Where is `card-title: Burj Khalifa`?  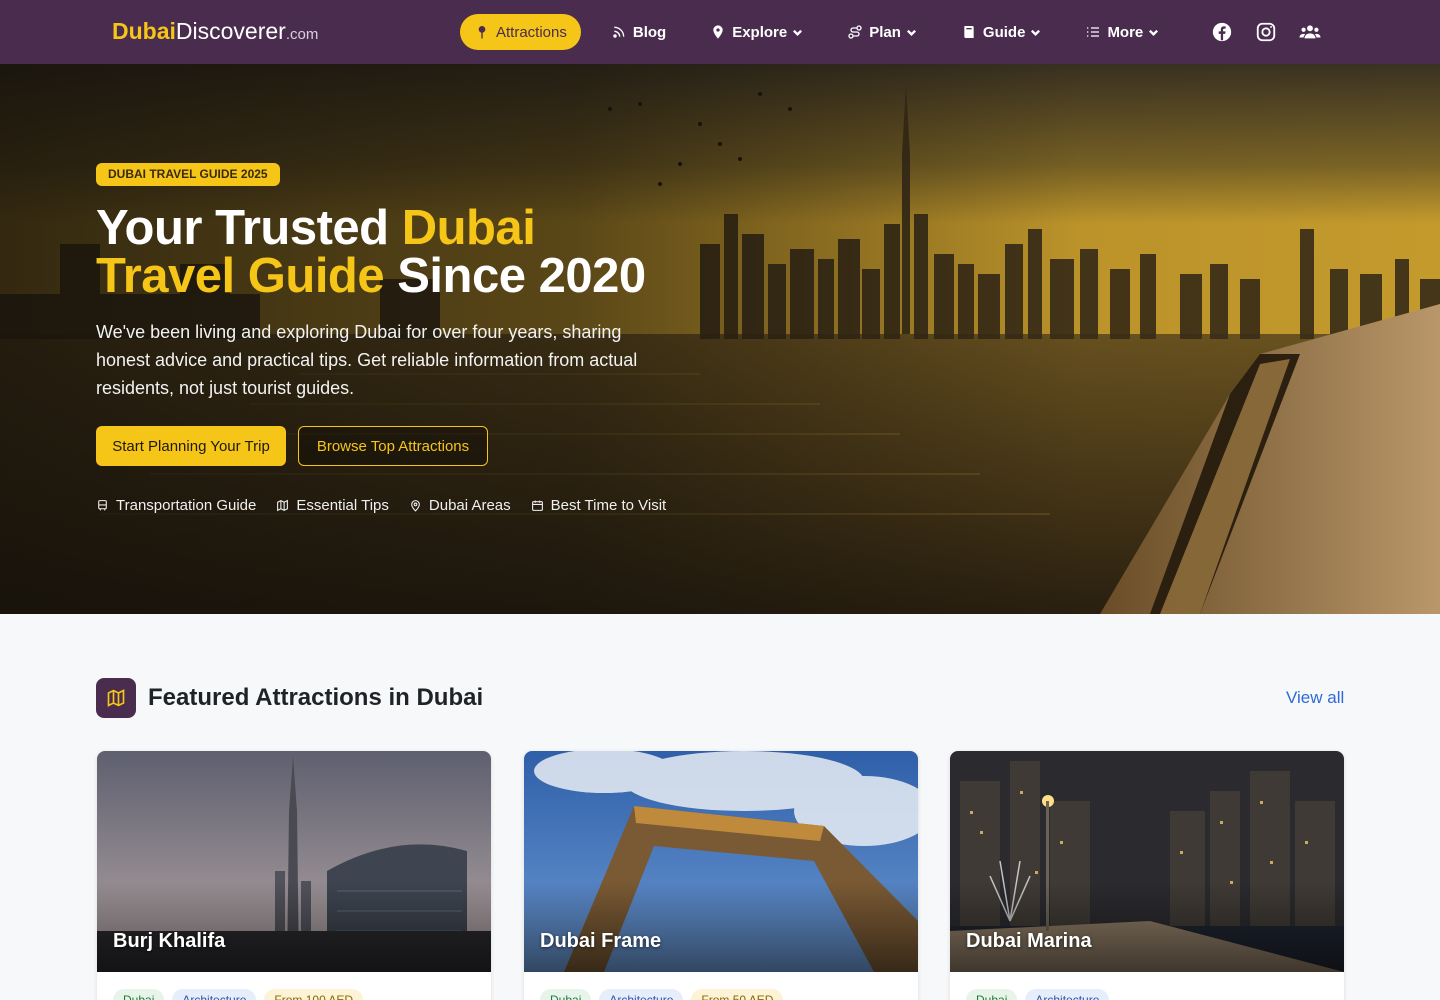 card-title: Burj Khalifa is located at coordinates (169, 941).